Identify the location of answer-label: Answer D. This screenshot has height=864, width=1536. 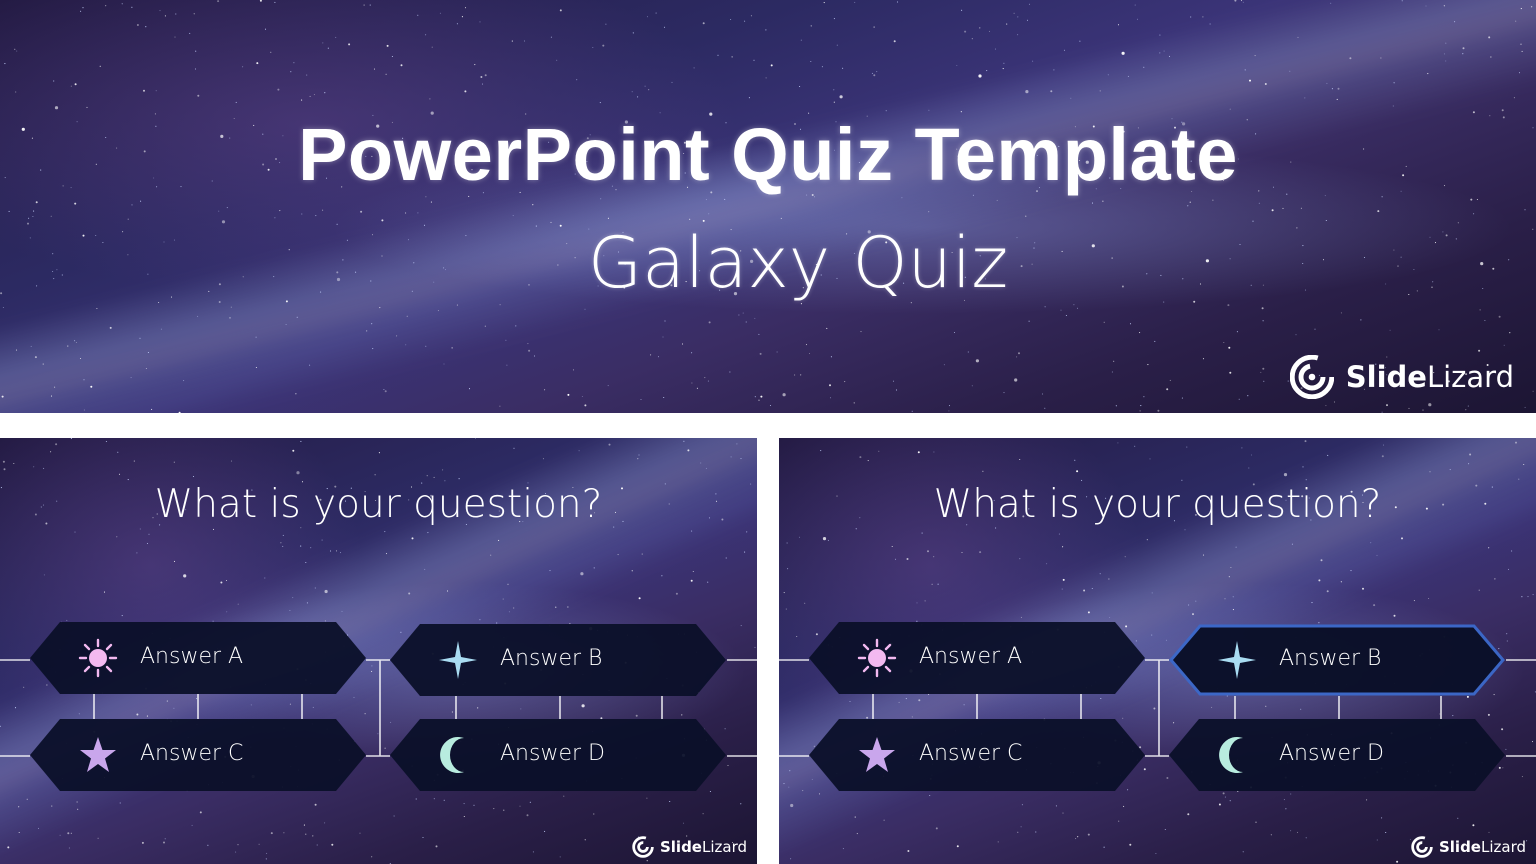
(552, 753).